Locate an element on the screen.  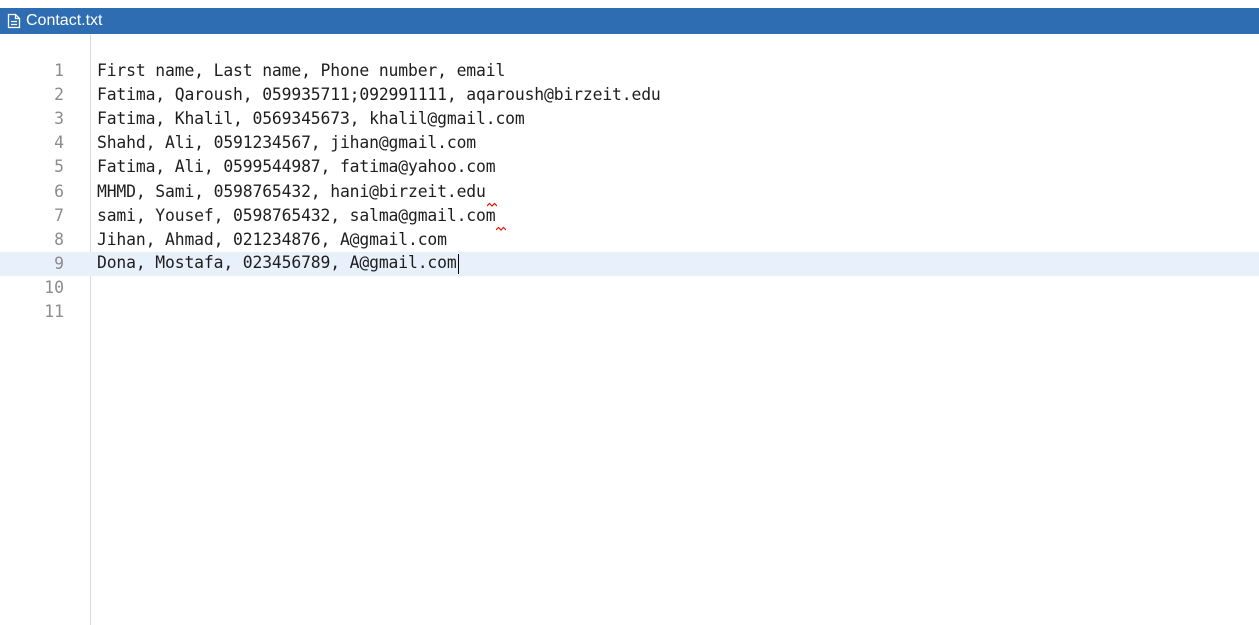
text-cursor is located at coordinates (458, 263).